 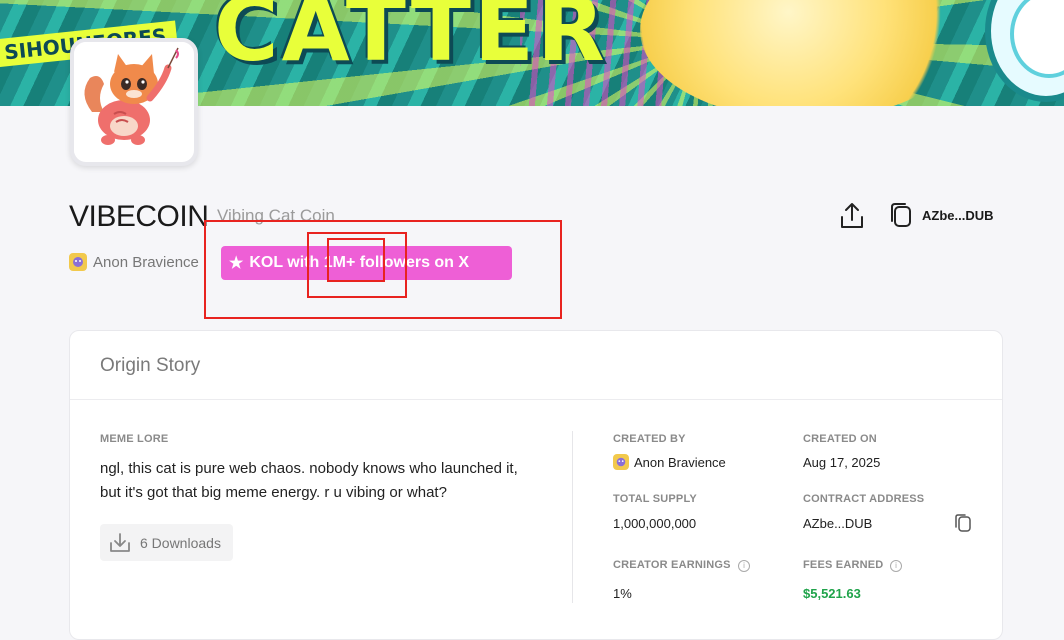 What do you see at coordinates (864, 499) in the screenshot?
I see `contract-address-label: CONTRACT ADDRESS` at bounding box center [864, 499].